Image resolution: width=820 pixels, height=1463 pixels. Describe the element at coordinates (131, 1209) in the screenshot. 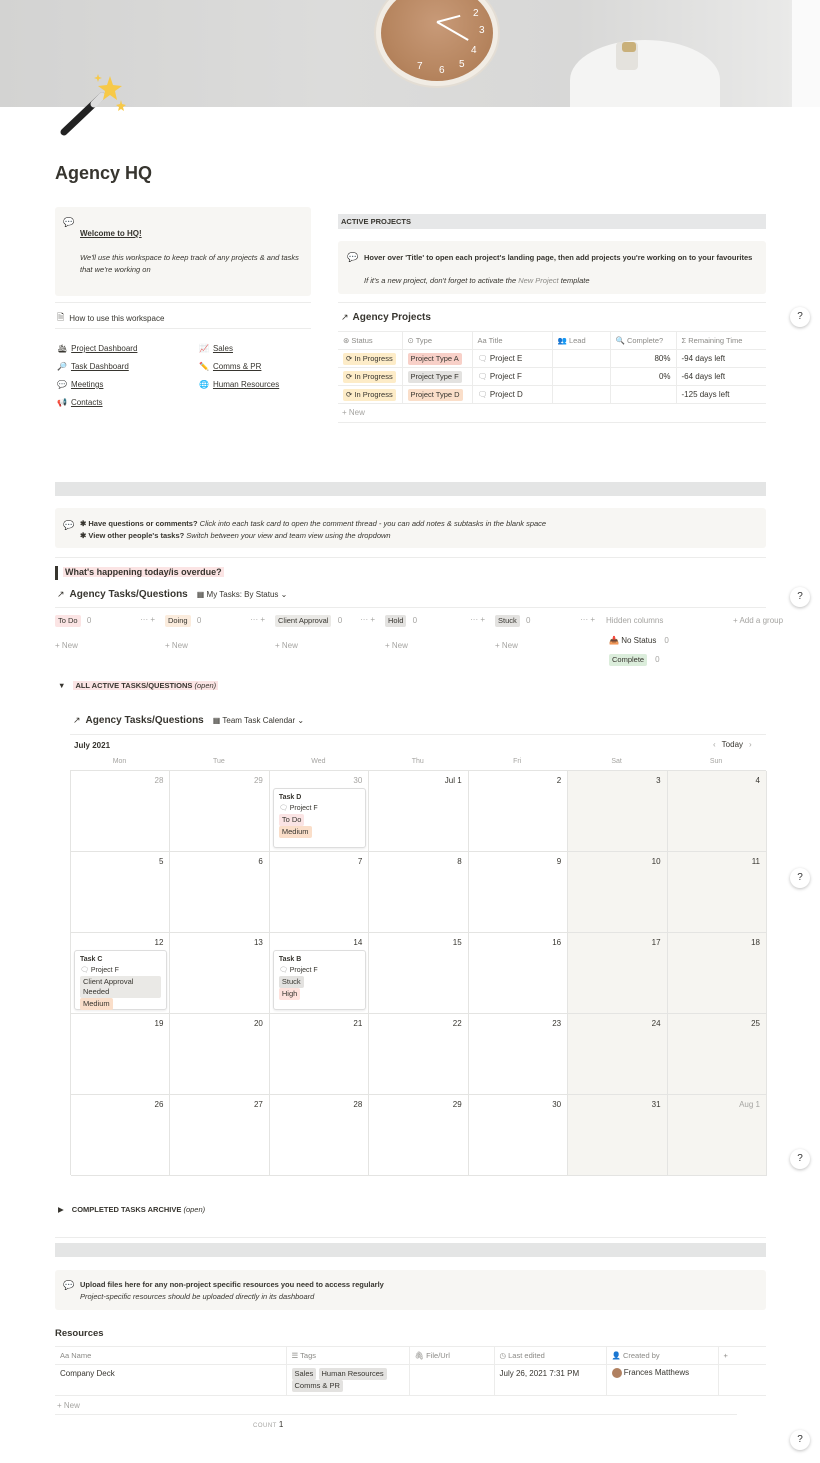

I see `archive-toggle: ▶ COMPLETED TASKS ARCHIVE (open)` at that location.